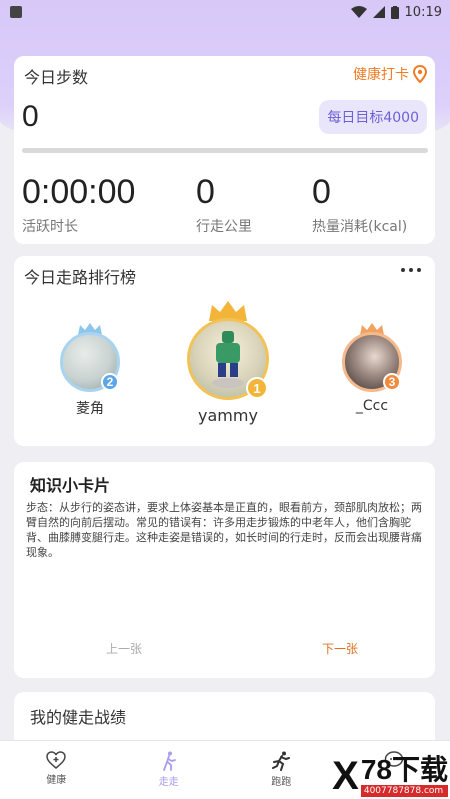  Describe the element at coordinates (404, 791) in the screenshot. I see `watermark-url: 4007787878.com` at that location.